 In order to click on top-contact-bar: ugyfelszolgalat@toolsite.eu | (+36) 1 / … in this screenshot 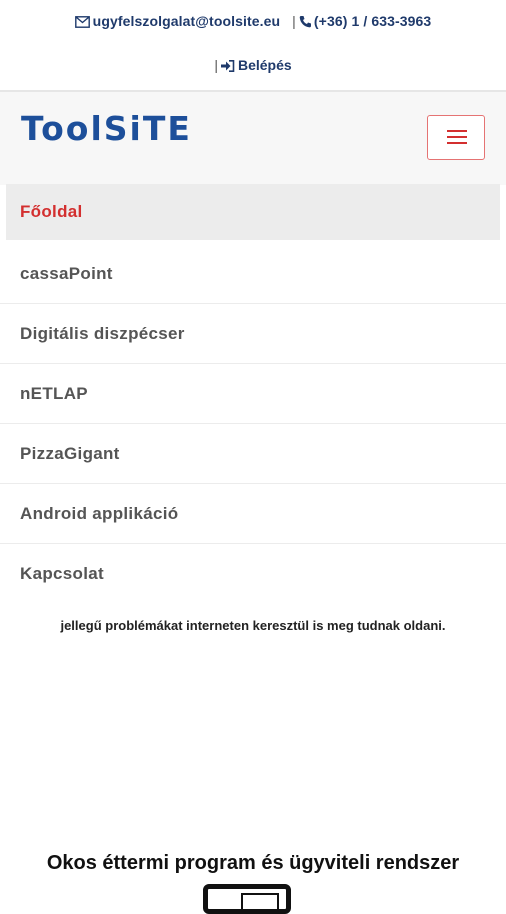, I will do `click(253, 45)`.